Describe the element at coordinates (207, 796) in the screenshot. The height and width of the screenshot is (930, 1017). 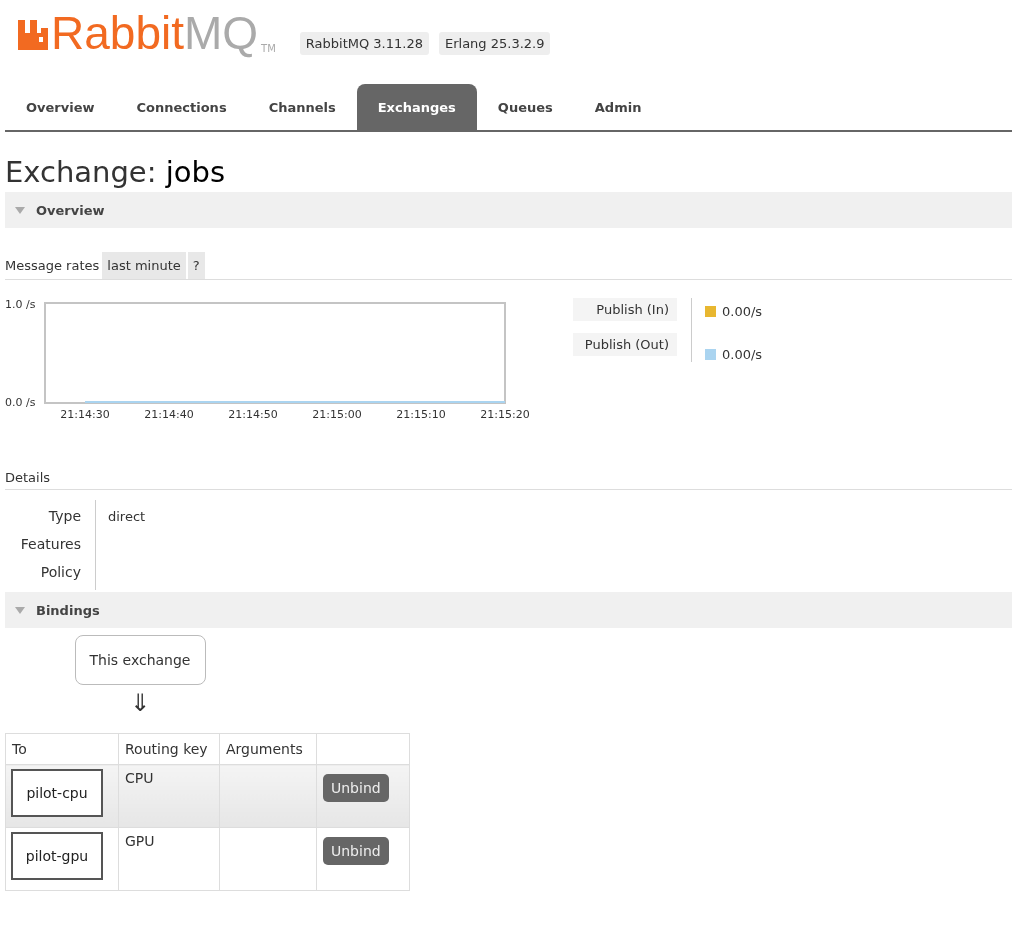
I see `binding-row: pilot-cpu CPU Unbind` at that location.